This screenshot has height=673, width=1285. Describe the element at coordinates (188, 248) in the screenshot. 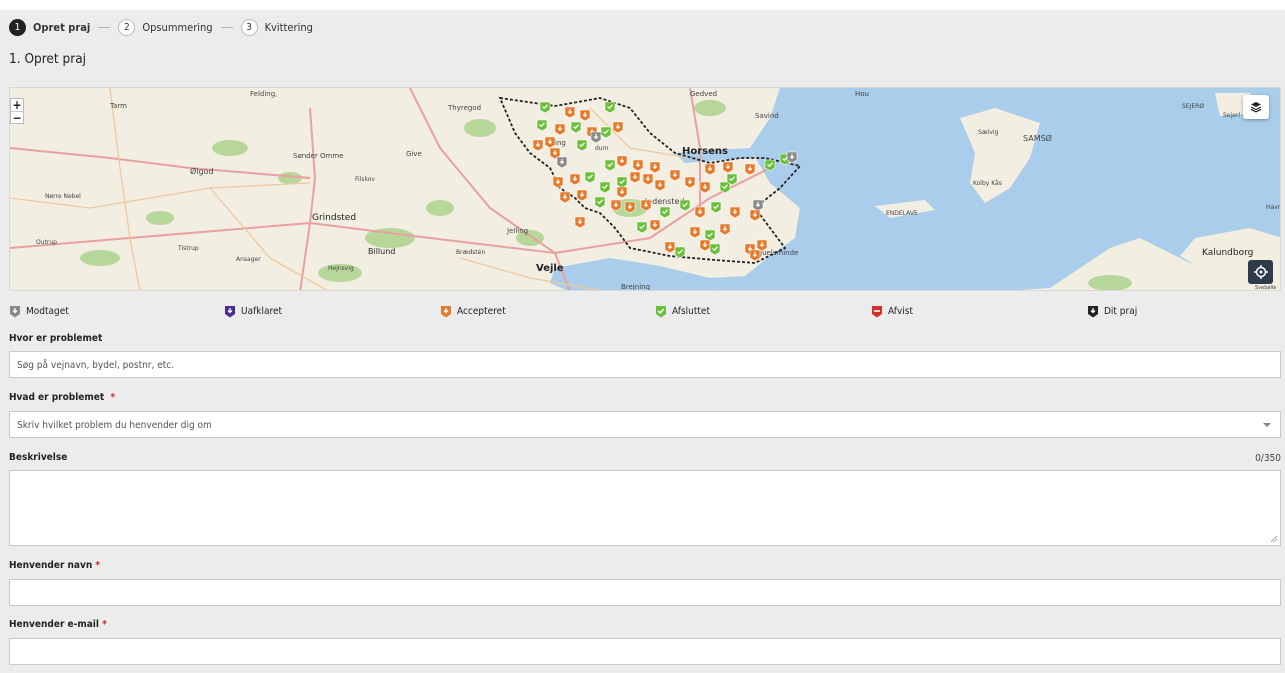

I see `map-place: Tistrup` at that location.